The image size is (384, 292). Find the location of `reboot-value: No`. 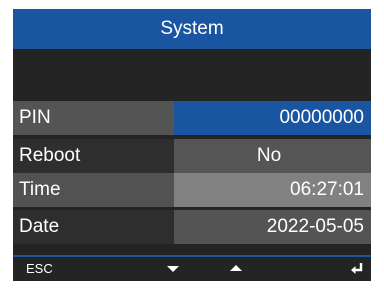

reboot-value: No is located at coordinates (272, 156).